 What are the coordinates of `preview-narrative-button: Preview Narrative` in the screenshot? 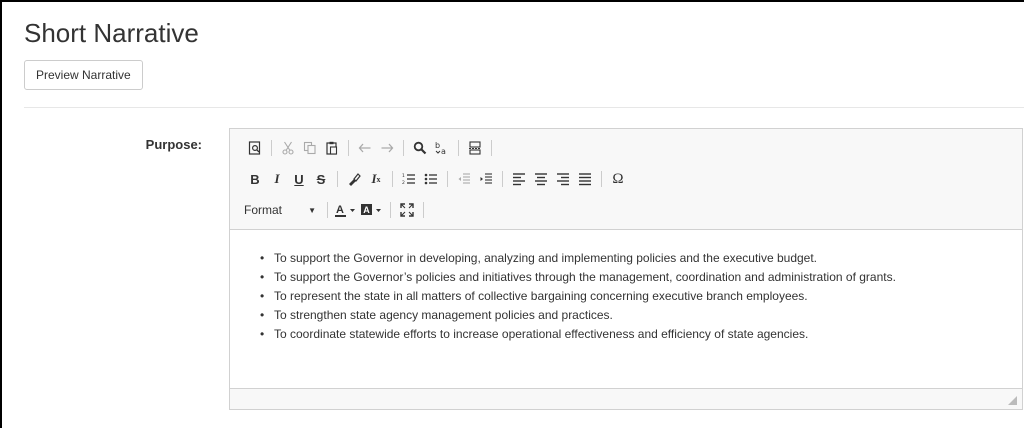 It's located at (83, 75).